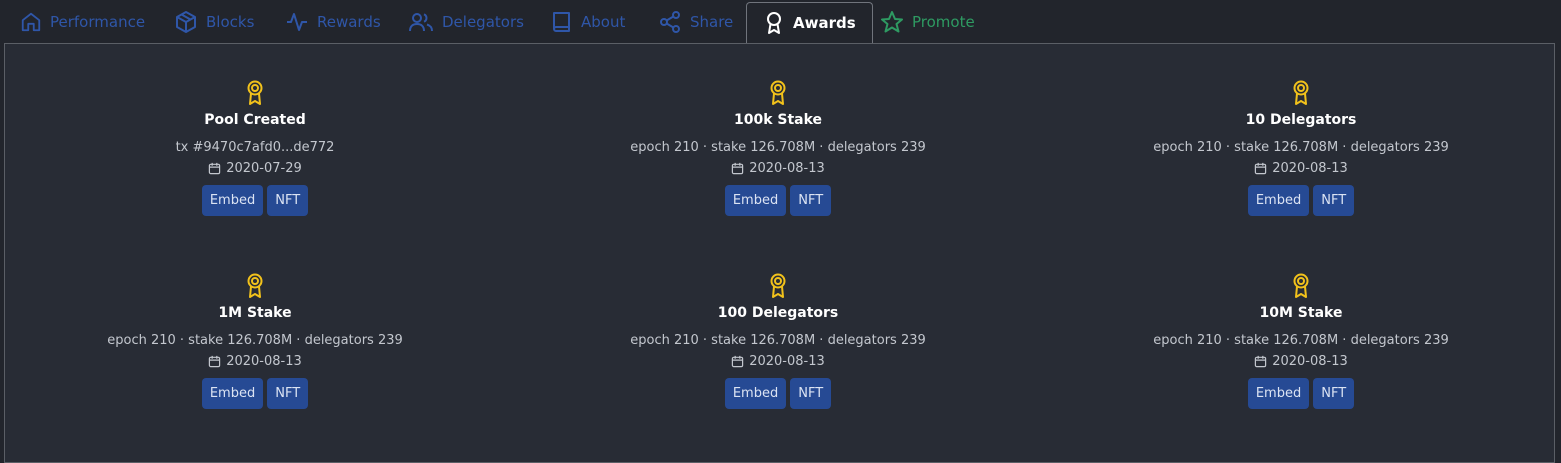 The image size is (1561, 463). I want to click on tab-share: Share, so click(695, 22).